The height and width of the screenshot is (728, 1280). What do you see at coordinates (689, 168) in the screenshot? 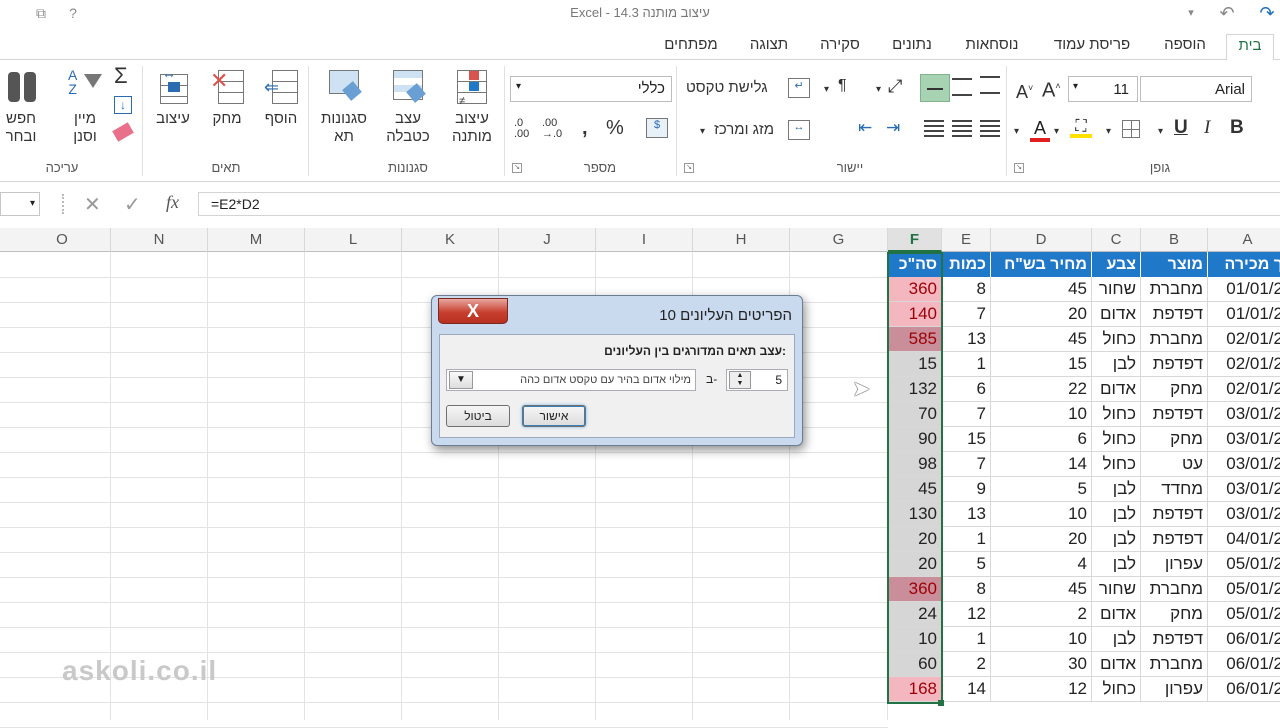
I see `alignment-launcher-icon: ↘` at bounding box center [689, 168].